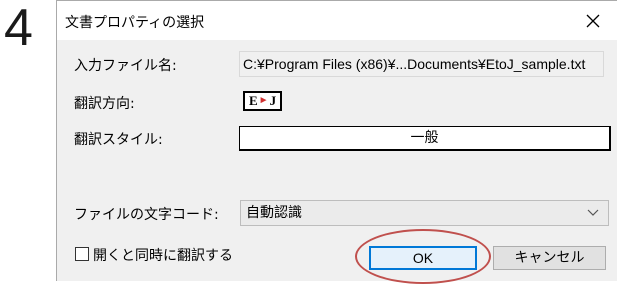 The height and width of the screenshot is (284, 617). What do you see at coordinates (337, 20) in the screenshot?
I see `title-bar: 文書プロパティの選択` at bounding box center [337, 20].